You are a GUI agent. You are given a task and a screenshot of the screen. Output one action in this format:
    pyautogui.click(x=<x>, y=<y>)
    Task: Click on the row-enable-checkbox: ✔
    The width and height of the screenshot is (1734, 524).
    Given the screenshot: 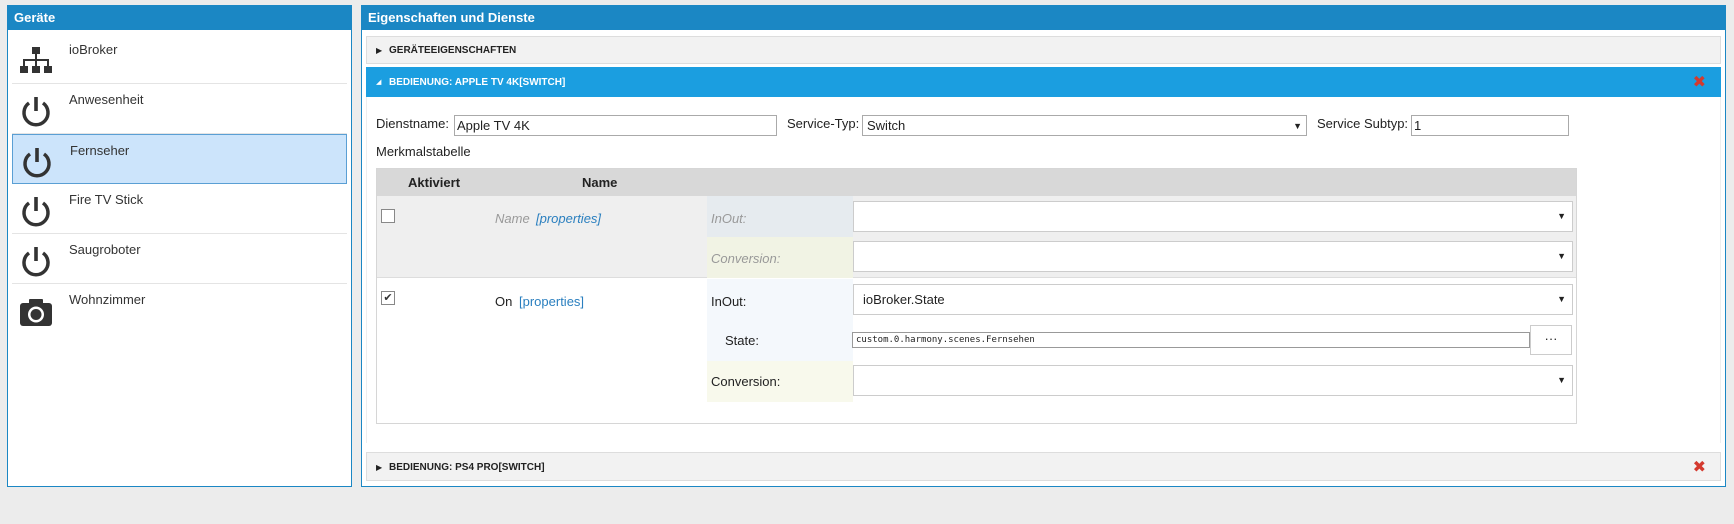 What is the action you would take?
    pyautogui.click(x=388, y=298)
    